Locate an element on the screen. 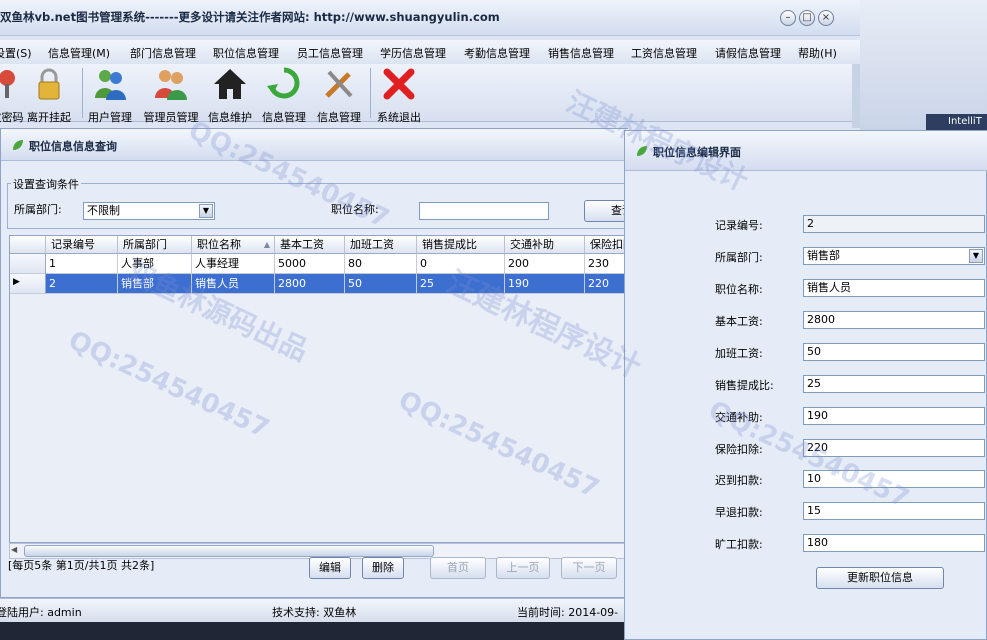 This screenshot has height=640, width=987. base-salary-field: 2800 is located at coordinates (894, 320).